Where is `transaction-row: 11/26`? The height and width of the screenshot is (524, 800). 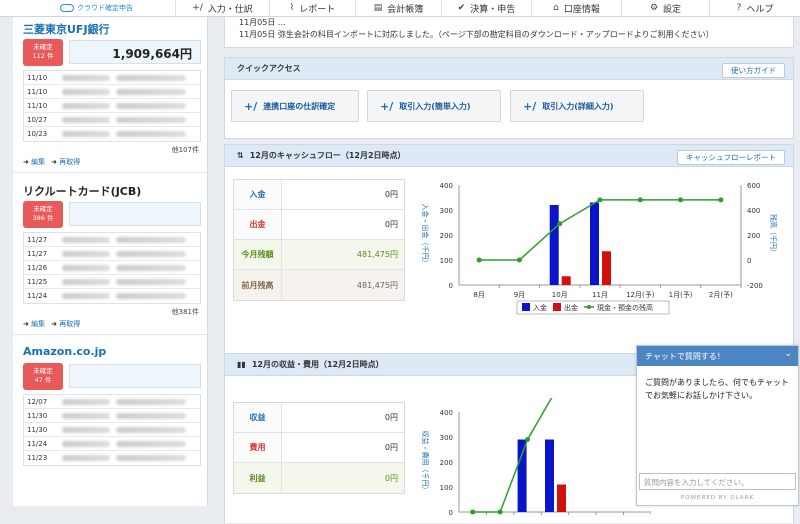 transaction-row: 11/26 is located at coordinates (112, 268).